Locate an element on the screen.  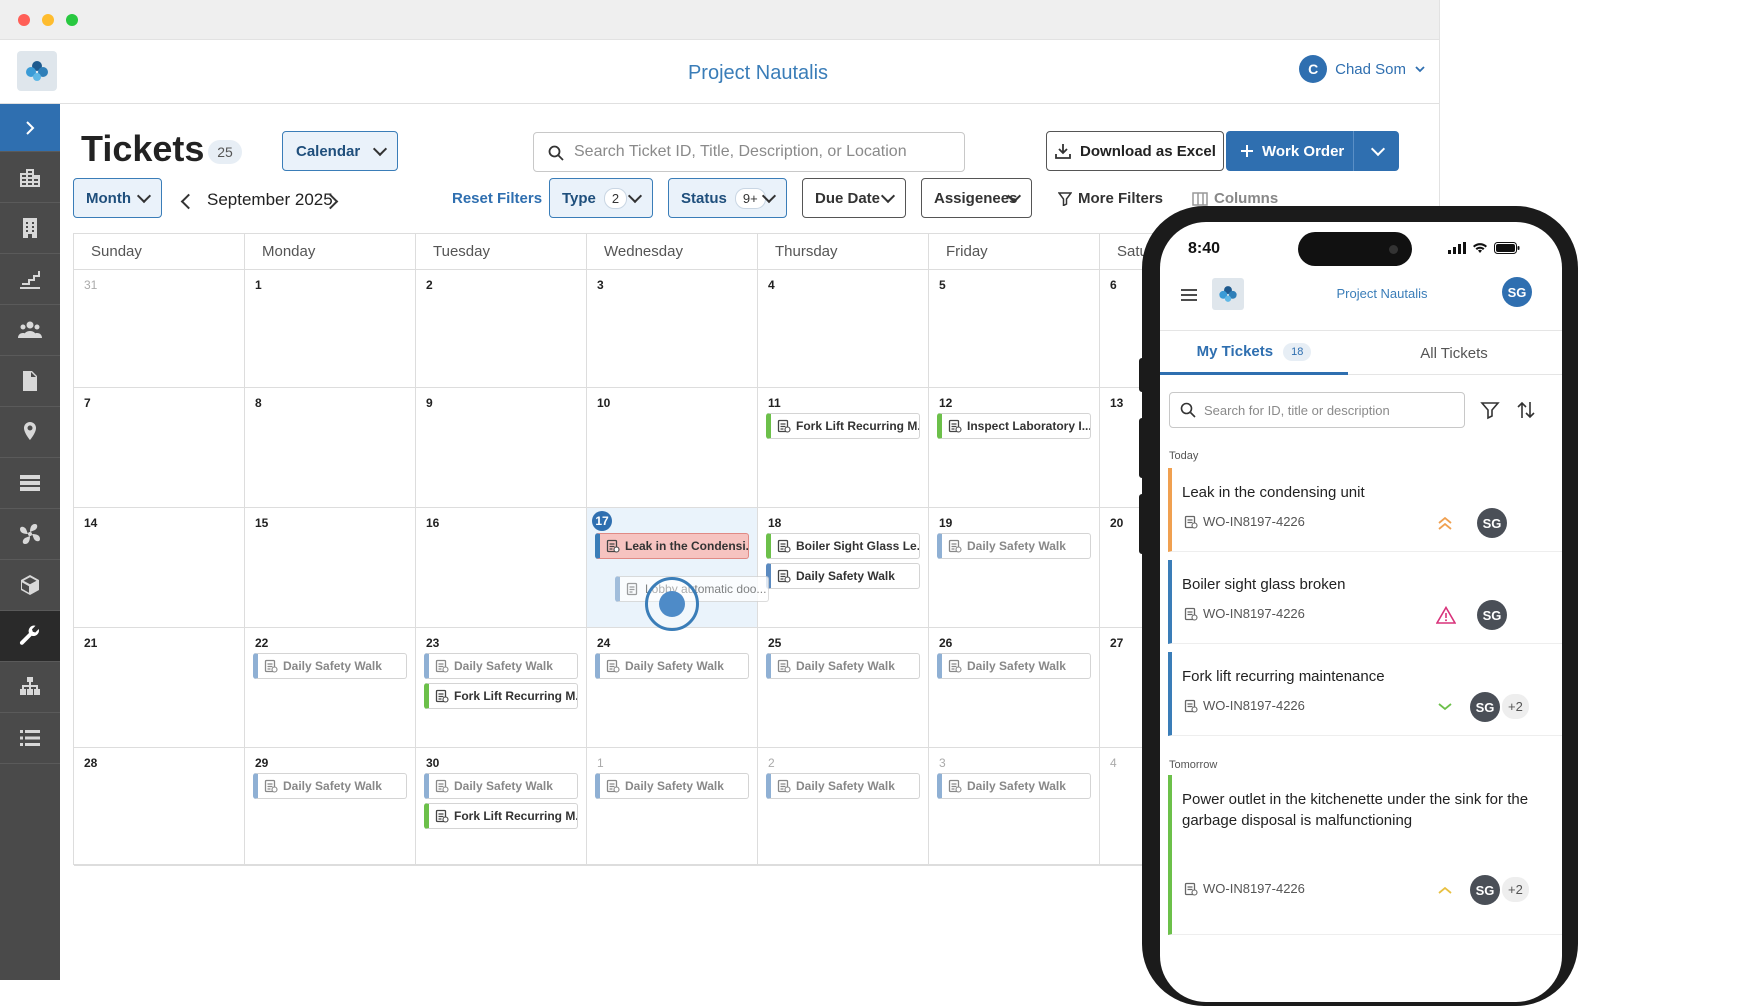
period-select: Month is located at coordinates (117, 198).